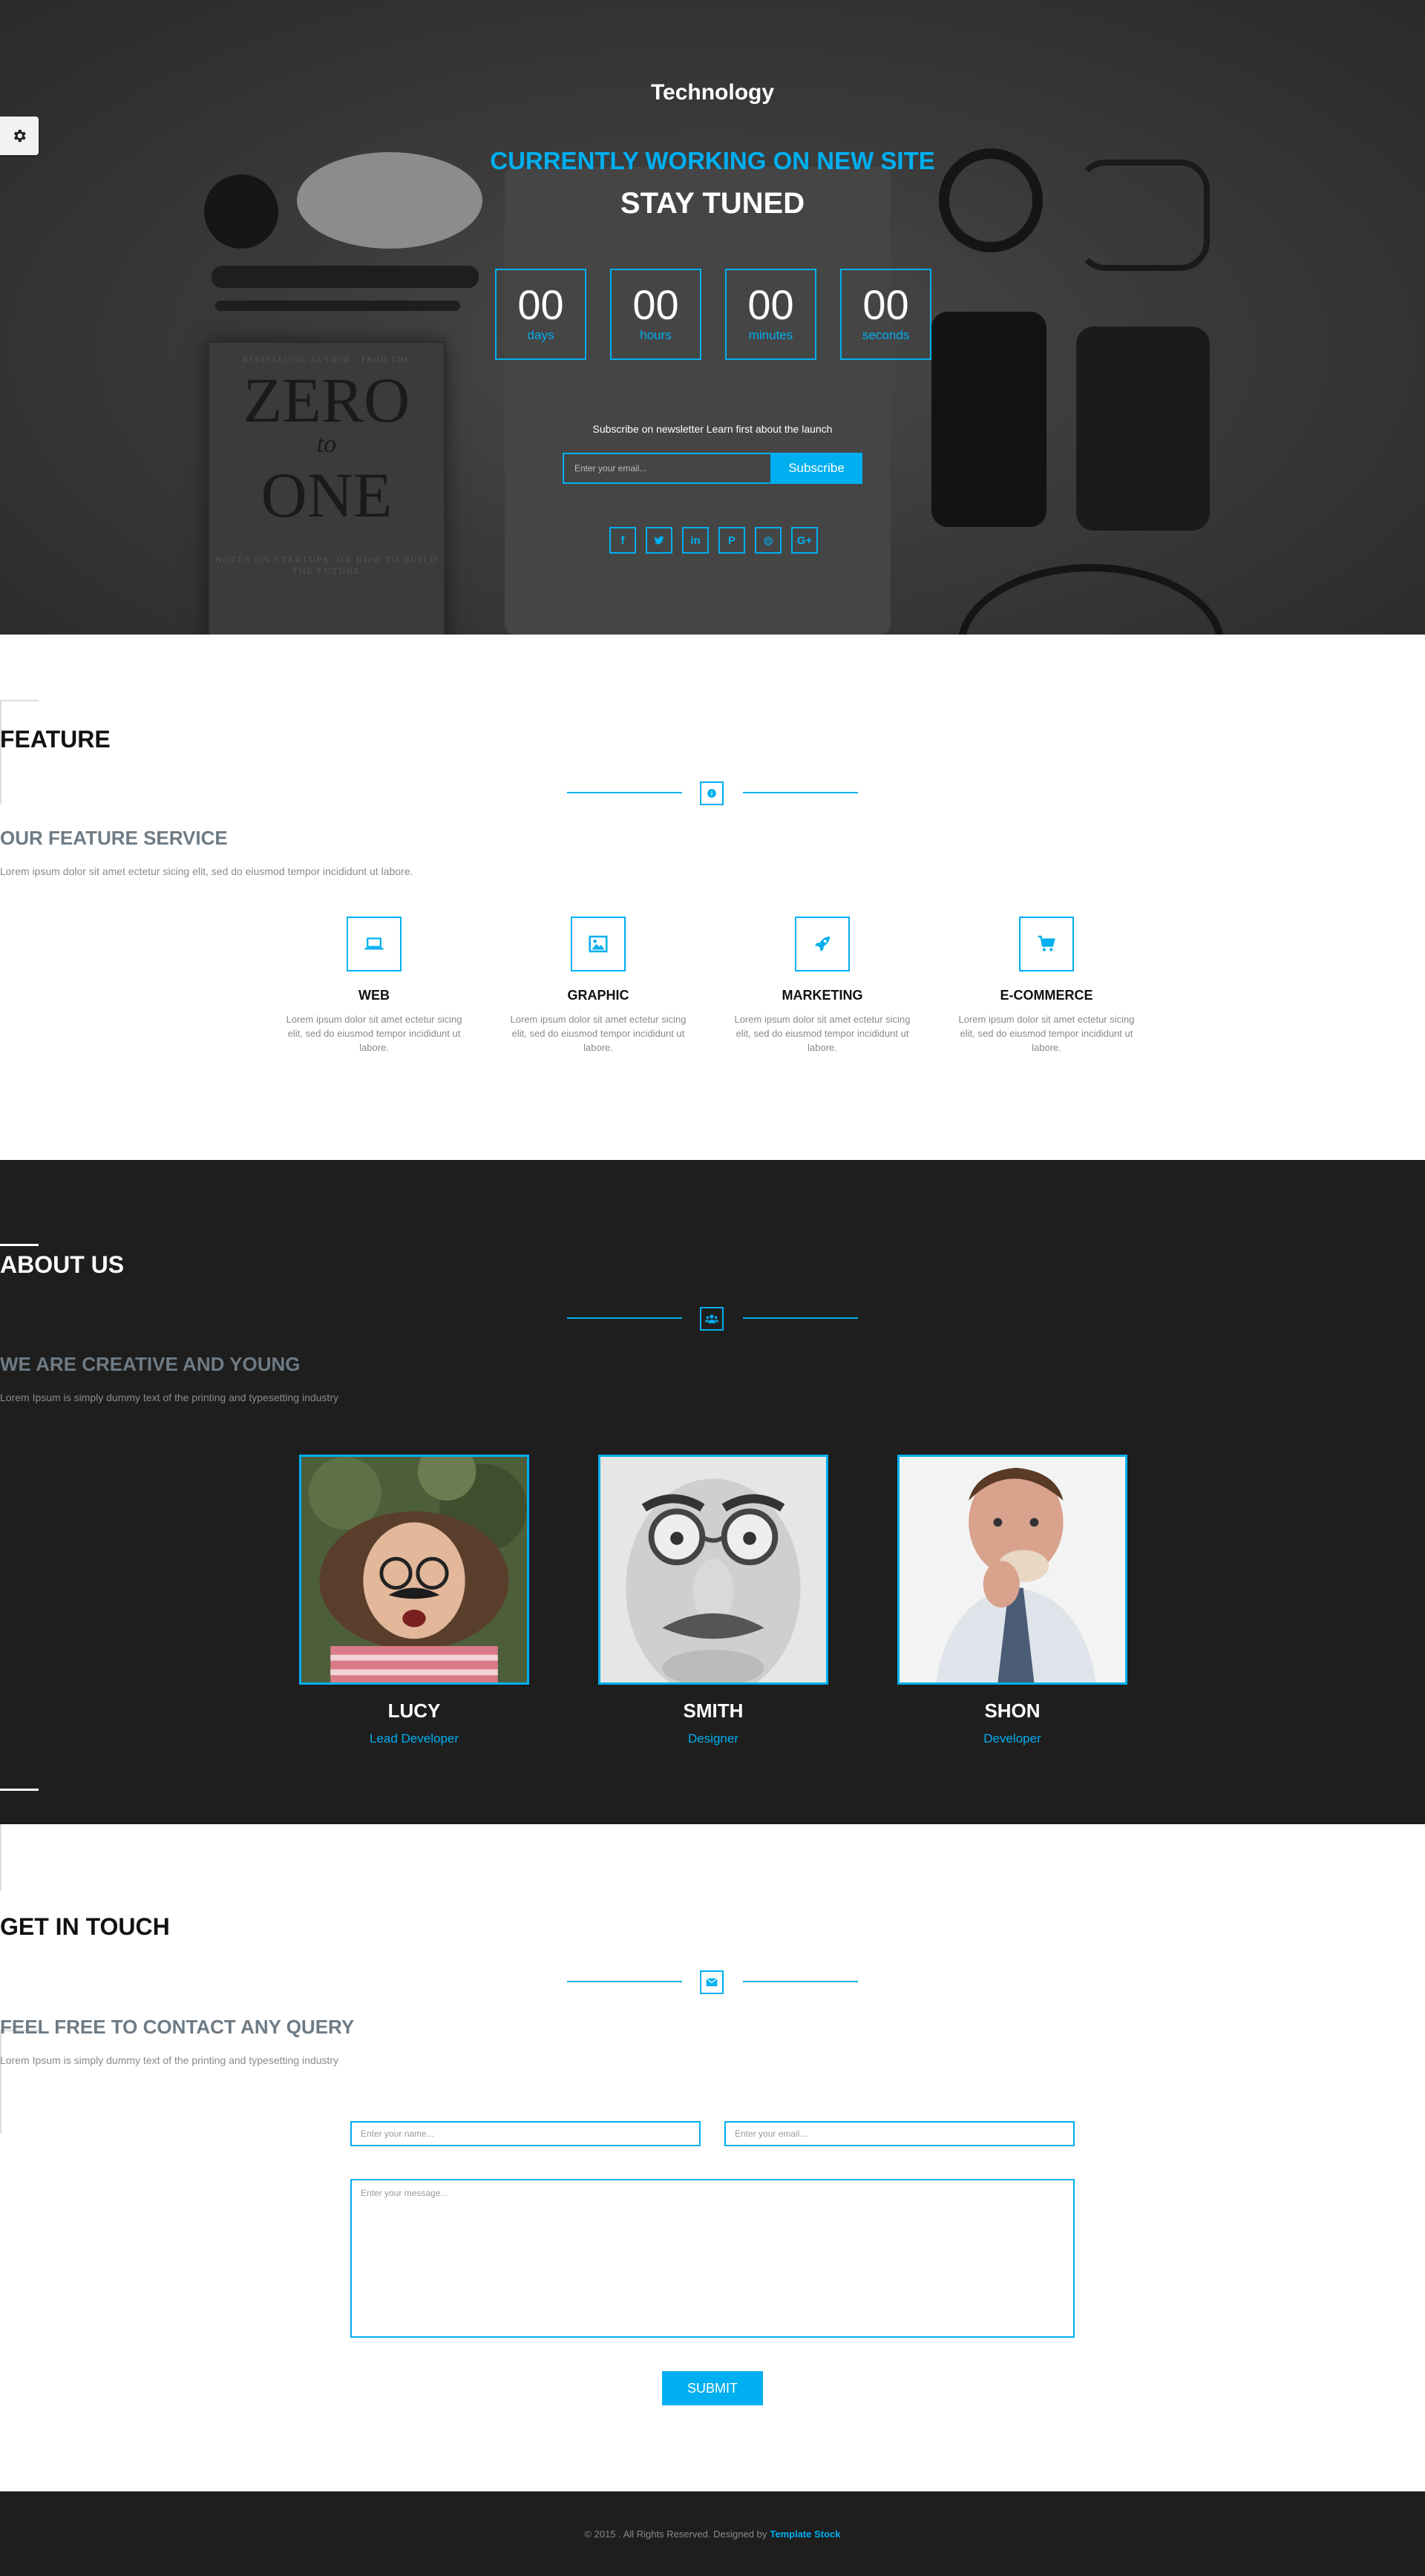 The height and width of the screenshot is (2576, 1425). Describe the element at coordinates (345, 277) in the screenshot. I see `pen-image` at that location.